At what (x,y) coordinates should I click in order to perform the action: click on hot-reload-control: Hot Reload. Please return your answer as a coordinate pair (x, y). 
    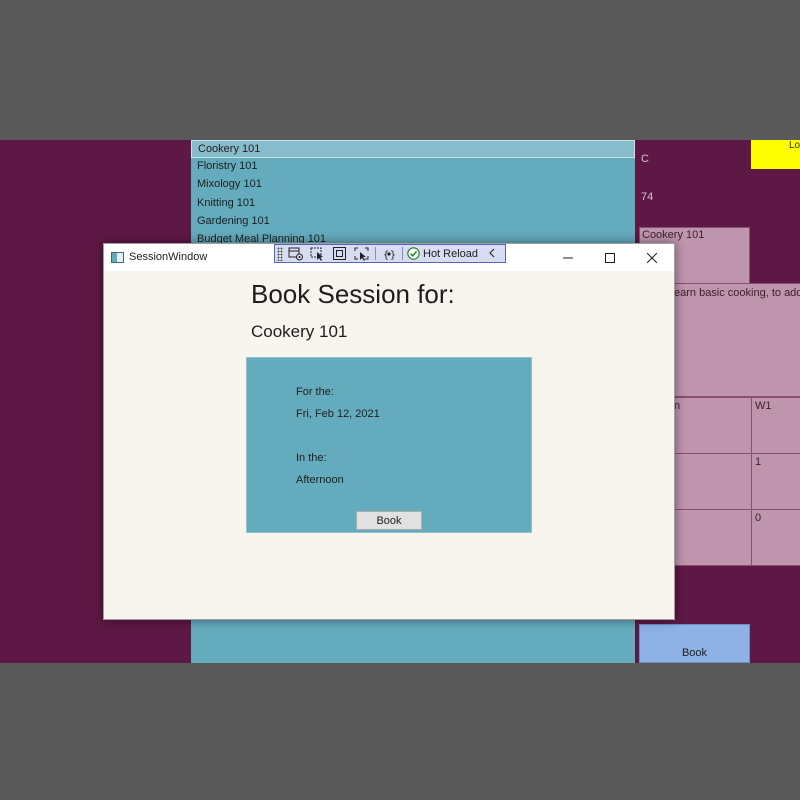
    Looking at the image, I should click on (442, 253).